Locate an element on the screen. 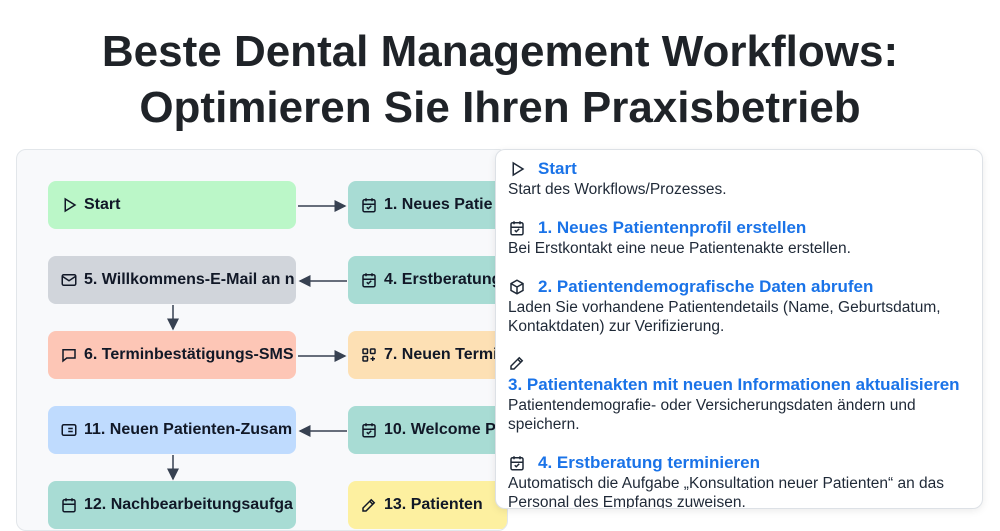  node-13: 13. Patienten is located at coordinates (427, 505).